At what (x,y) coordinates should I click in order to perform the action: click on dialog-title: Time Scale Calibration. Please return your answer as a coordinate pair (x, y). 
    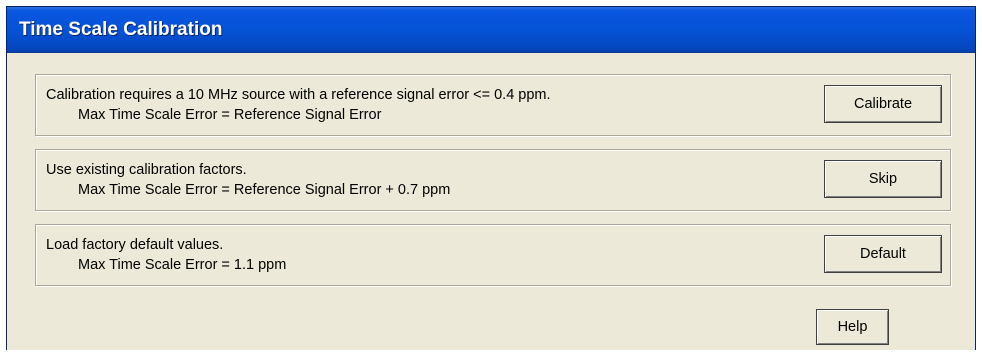
    Looking at the image, I should click on (121, 29).